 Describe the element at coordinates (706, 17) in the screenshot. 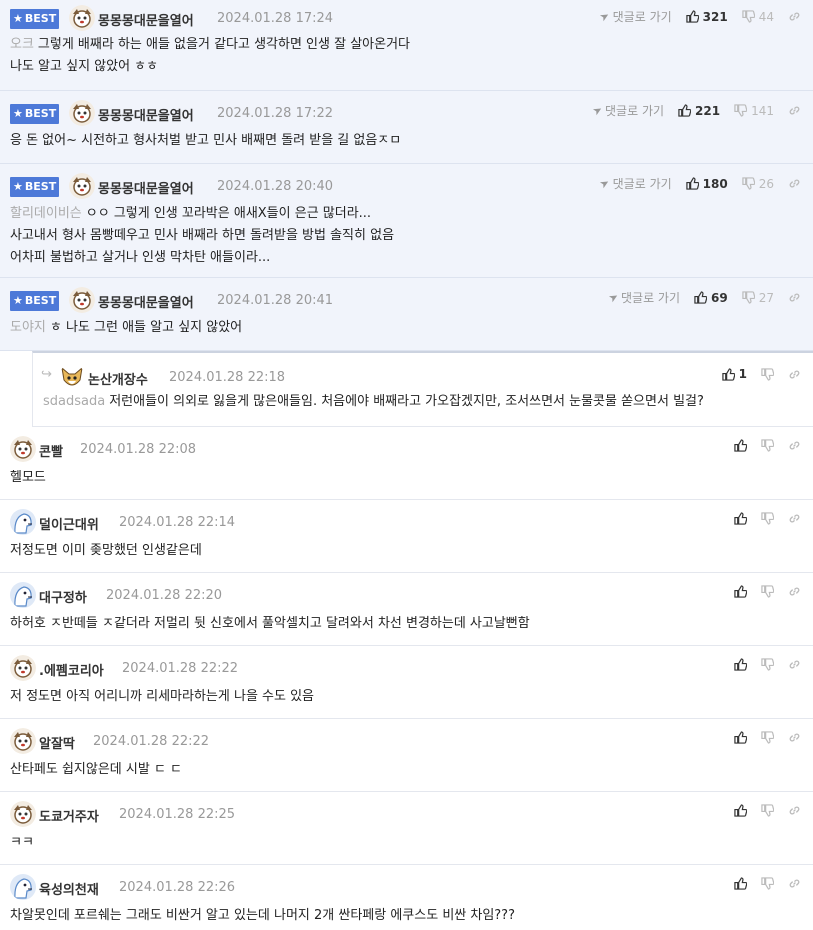

I see `upvote-button: 321` at that location.